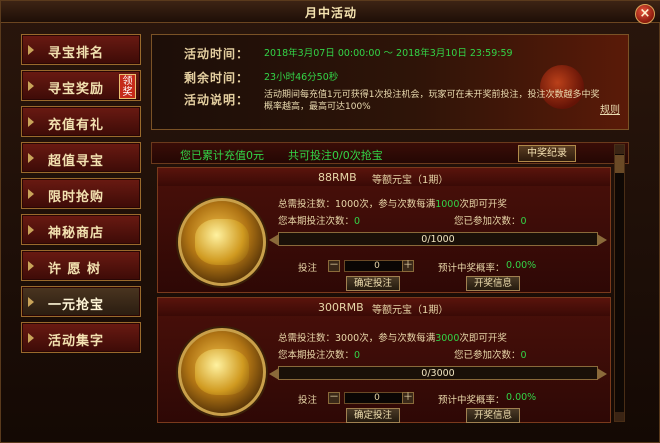 Image resolution: width=660 pixels, height=443 pixels. What do you see at coordinates (610, 108) in the screenshot?
I see `rules-link: 规则` at bounding box center [610, 108].